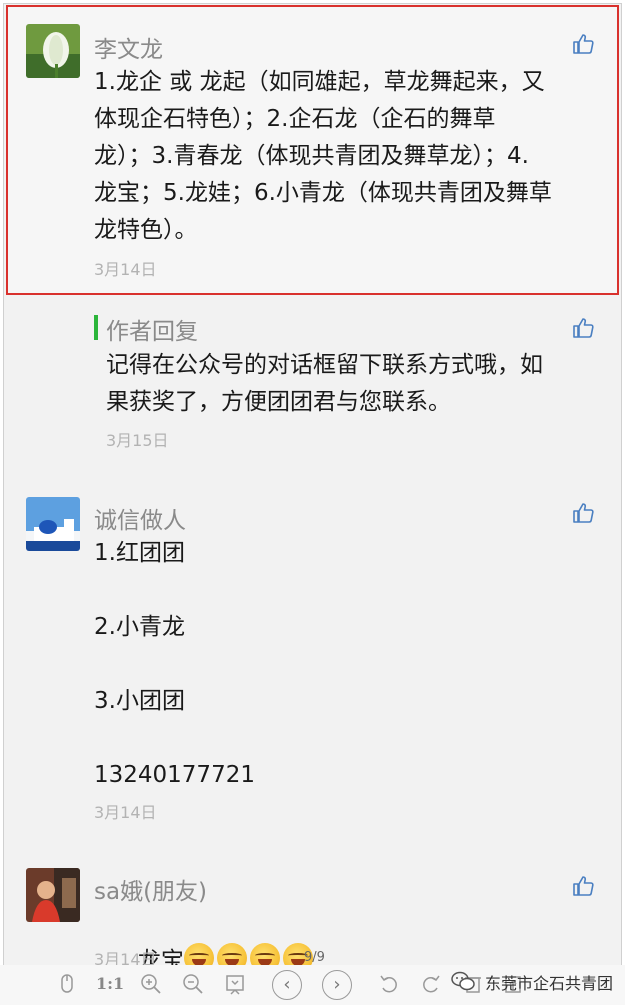  Describe the element at coordinates (67, 984) in the screenshot. I see `mouse-icon` at that location.